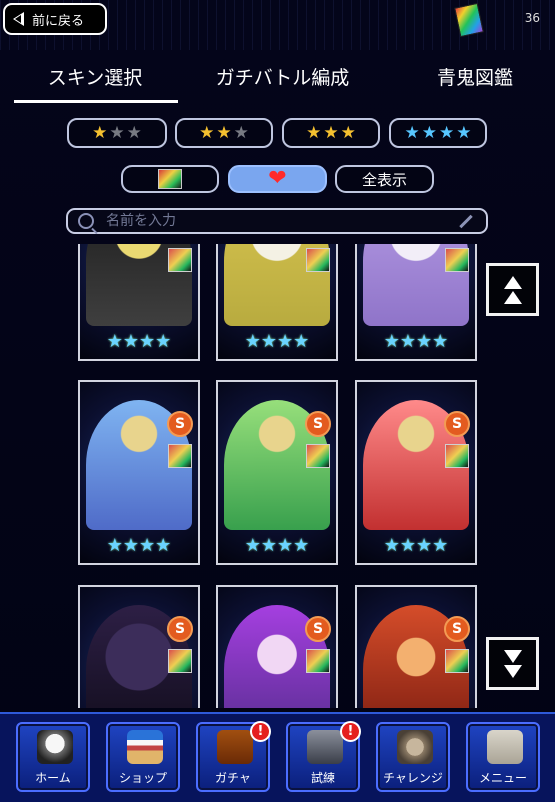 Image resolution: width=555 pixels, height=802 pixels. I want to click on skin-card-violet-dragon-girl: S ★★★★, so click(277, 646).